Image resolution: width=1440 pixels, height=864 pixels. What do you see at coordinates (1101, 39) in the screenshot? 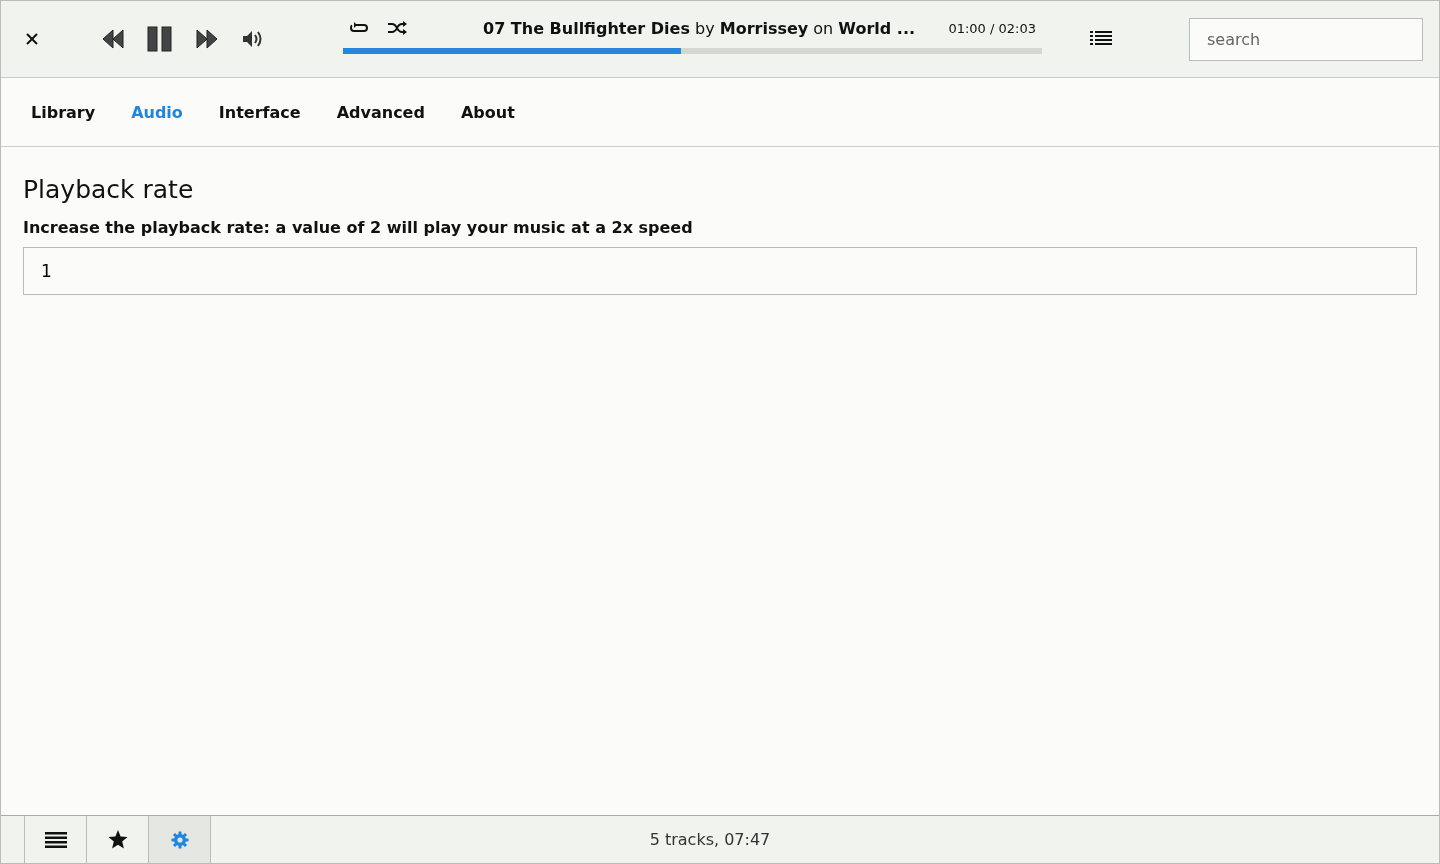
I see `queue-list-icon` at bounding box center [1101, 39].